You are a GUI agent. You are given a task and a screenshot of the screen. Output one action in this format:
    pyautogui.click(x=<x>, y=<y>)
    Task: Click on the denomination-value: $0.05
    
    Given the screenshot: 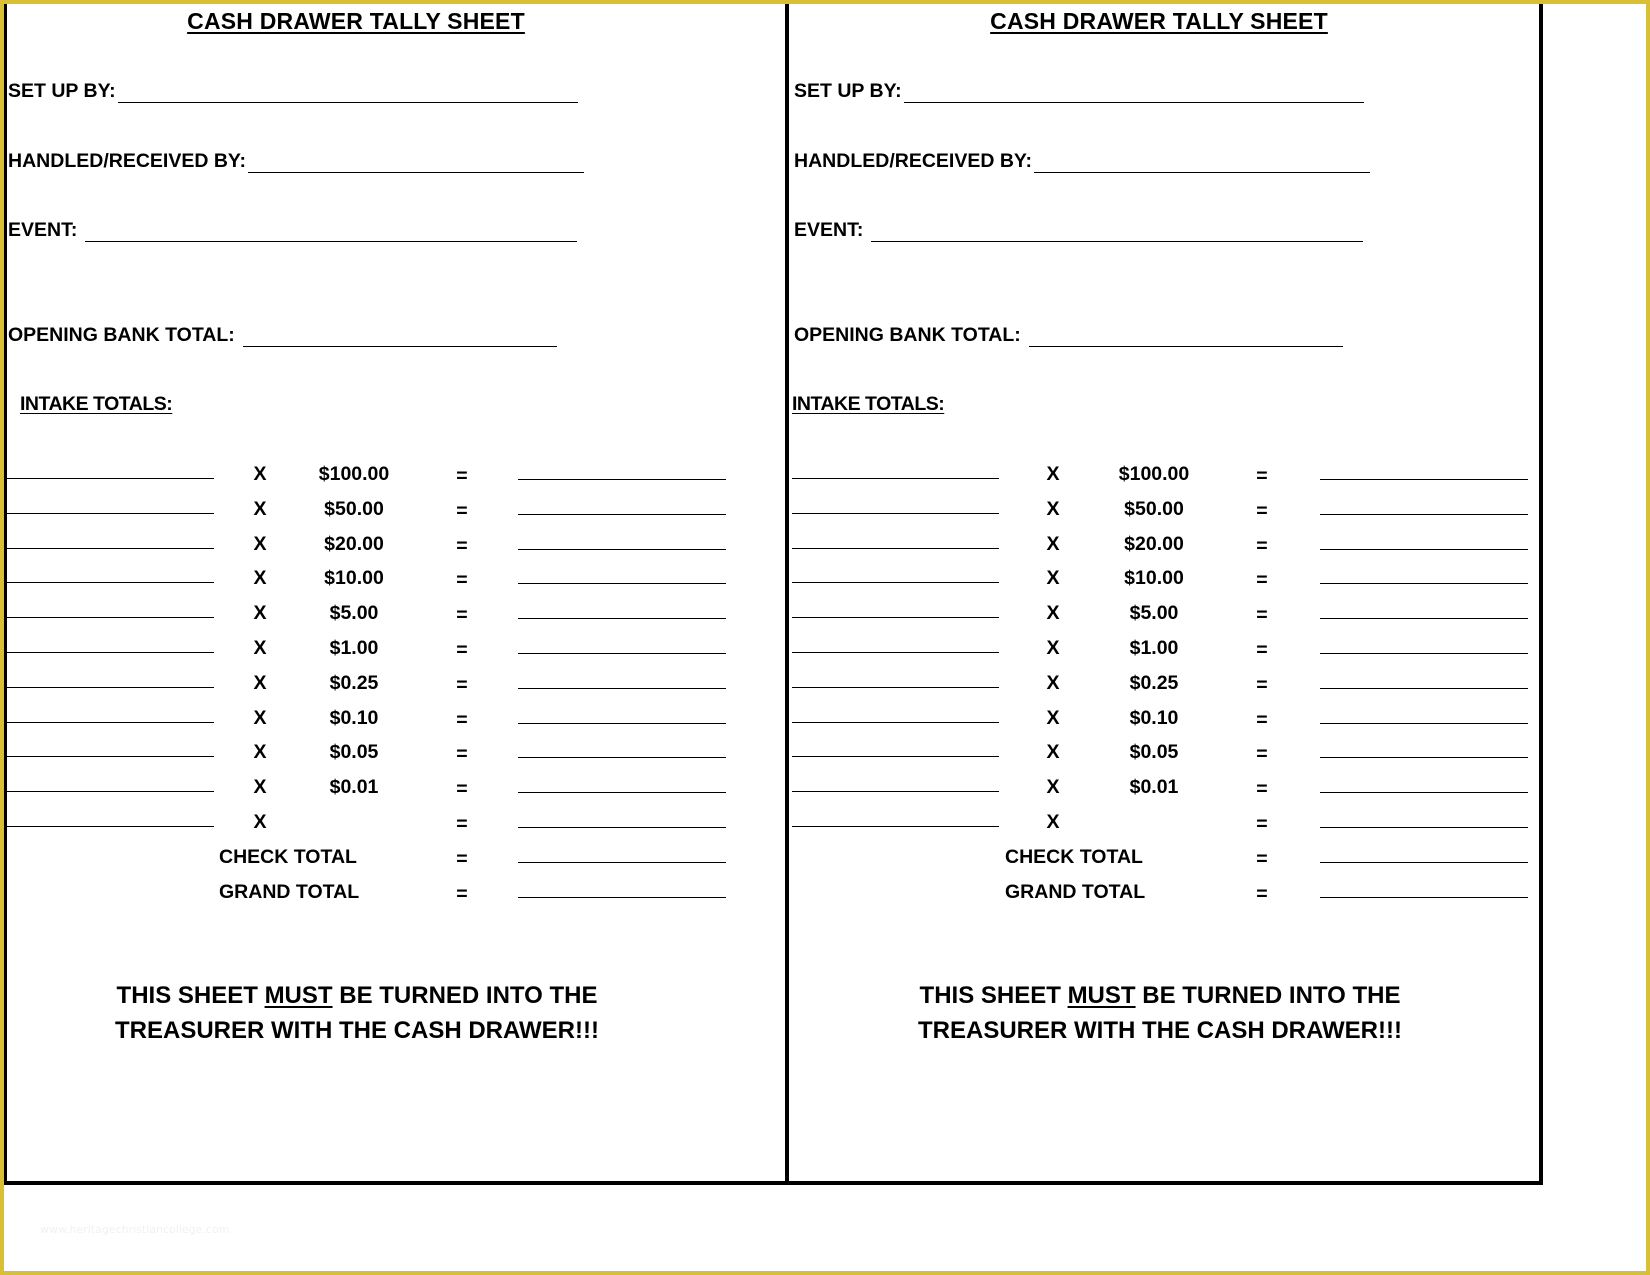 What is the action you would take?
    pyautogui.click(x=354, y=752)
    